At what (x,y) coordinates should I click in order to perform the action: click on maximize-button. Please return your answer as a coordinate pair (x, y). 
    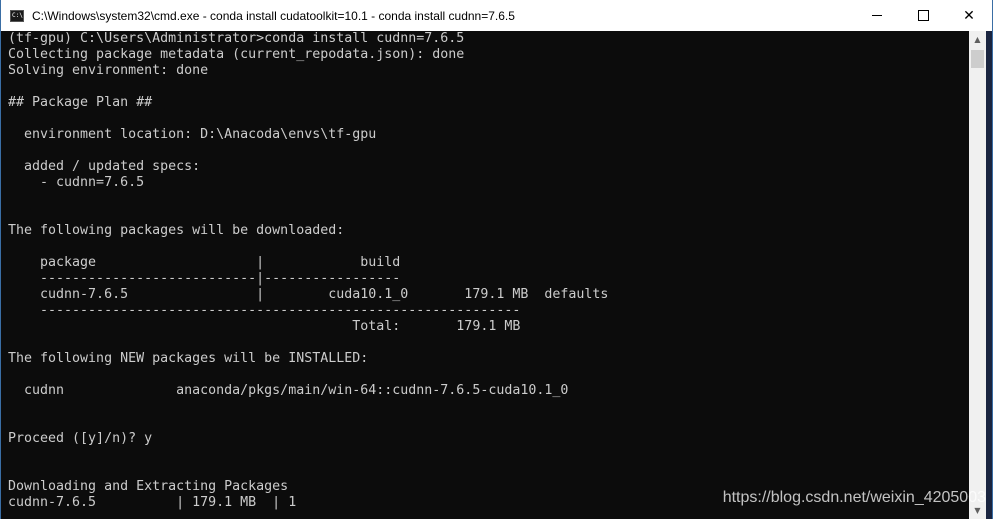
    Looking at the image, I should click on (923, 15).